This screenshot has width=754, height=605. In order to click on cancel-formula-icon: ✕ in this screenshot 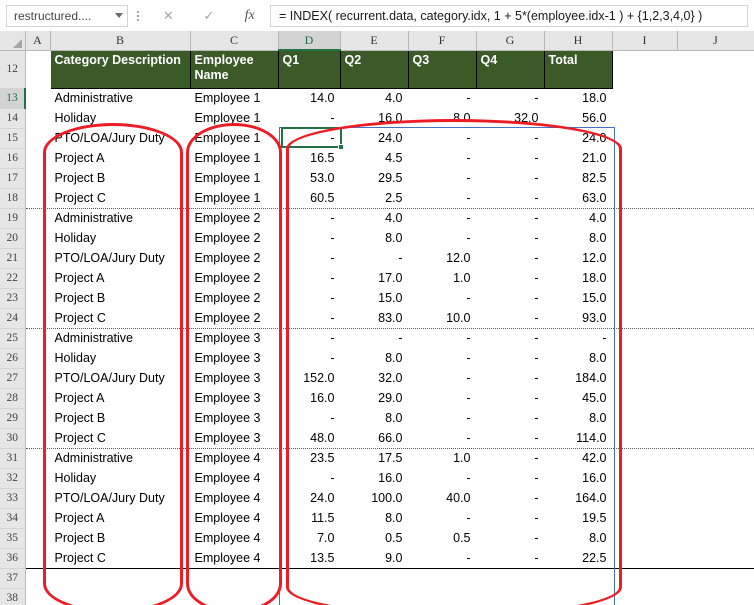, I will do `click(168, 16)`.